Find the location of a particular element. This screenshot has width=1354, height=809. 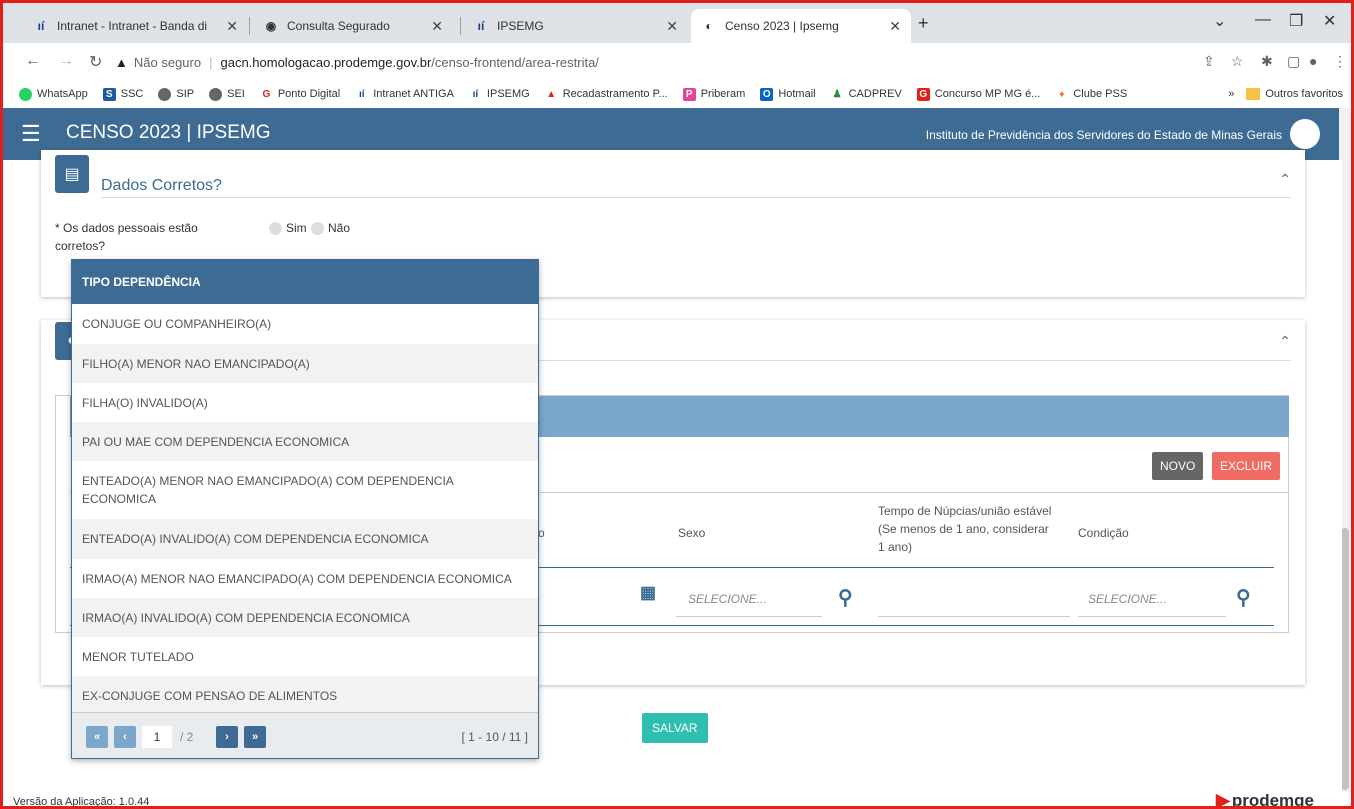

tab-consulta-segurado: ◉ Consulta Segurado ✕ is located at coordinates (353, 26).